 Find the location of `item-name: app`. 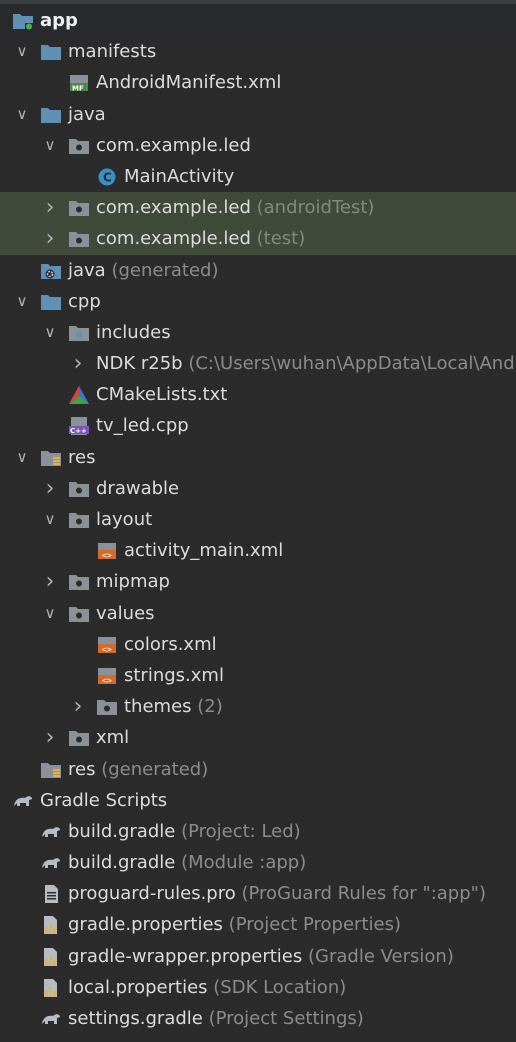

item-name: app is located at coordinates (59, 20).